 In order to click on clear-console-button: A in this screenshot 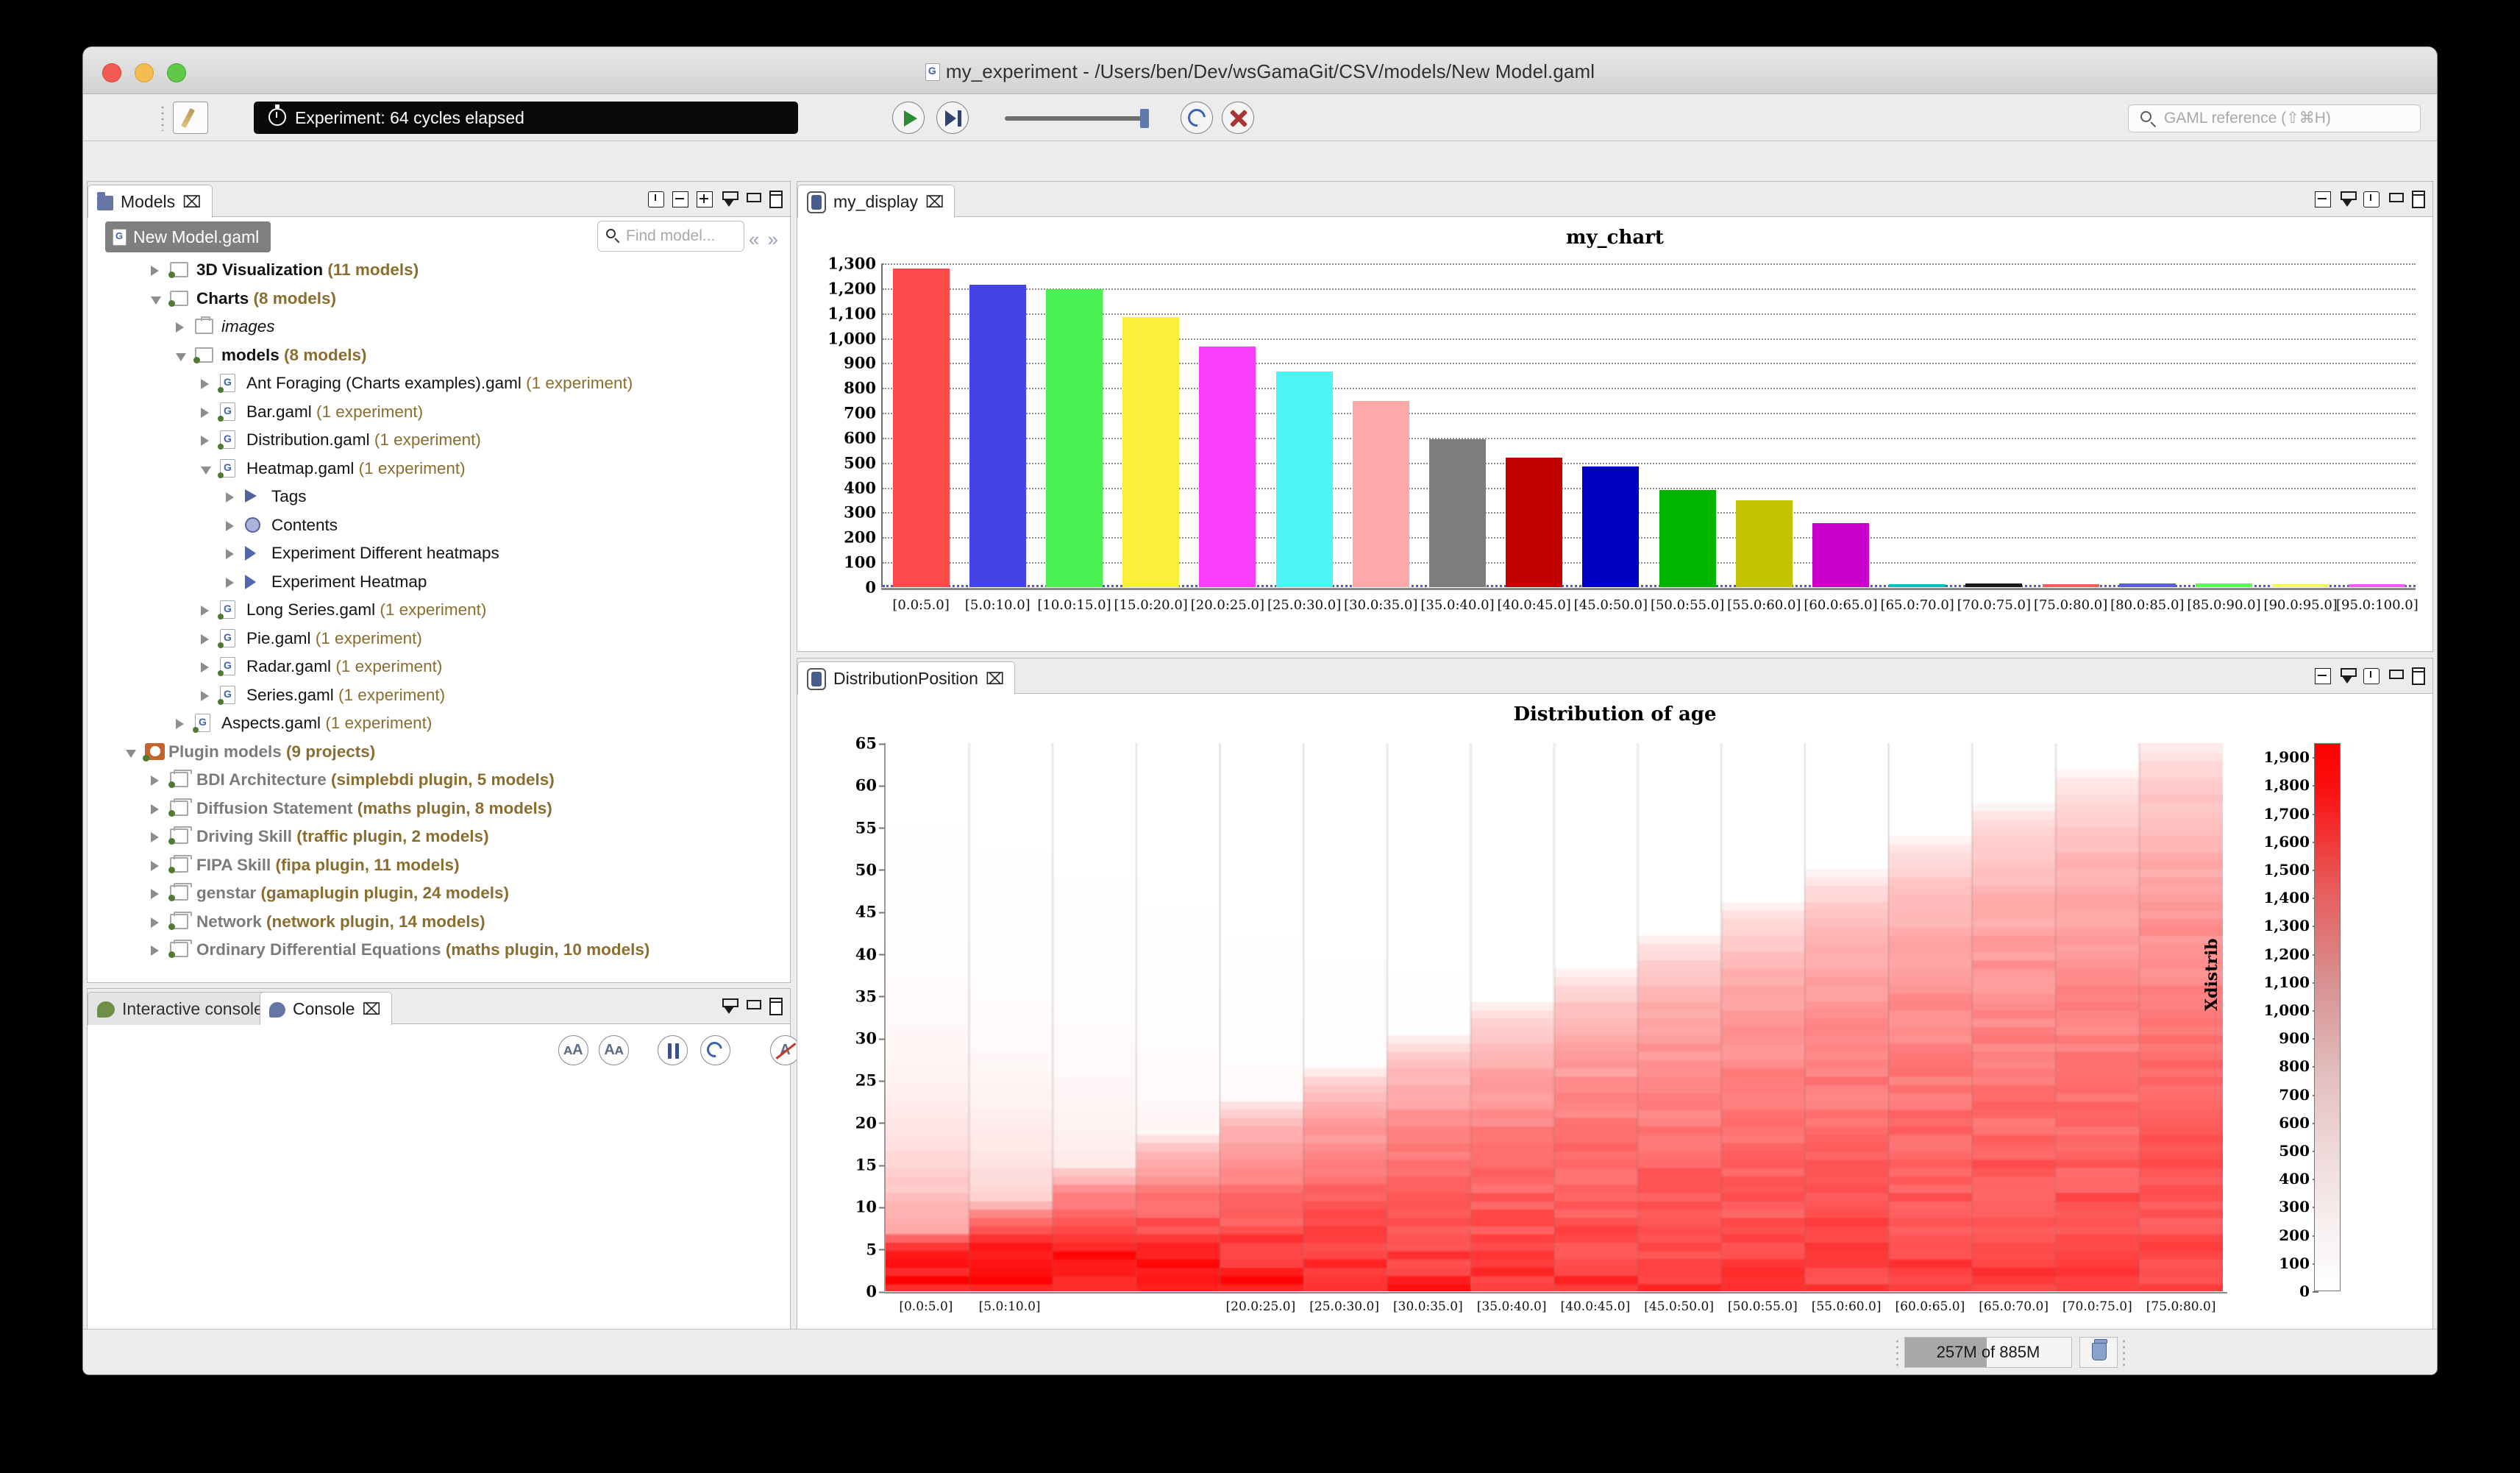, I will do `click(785, 1050)`.